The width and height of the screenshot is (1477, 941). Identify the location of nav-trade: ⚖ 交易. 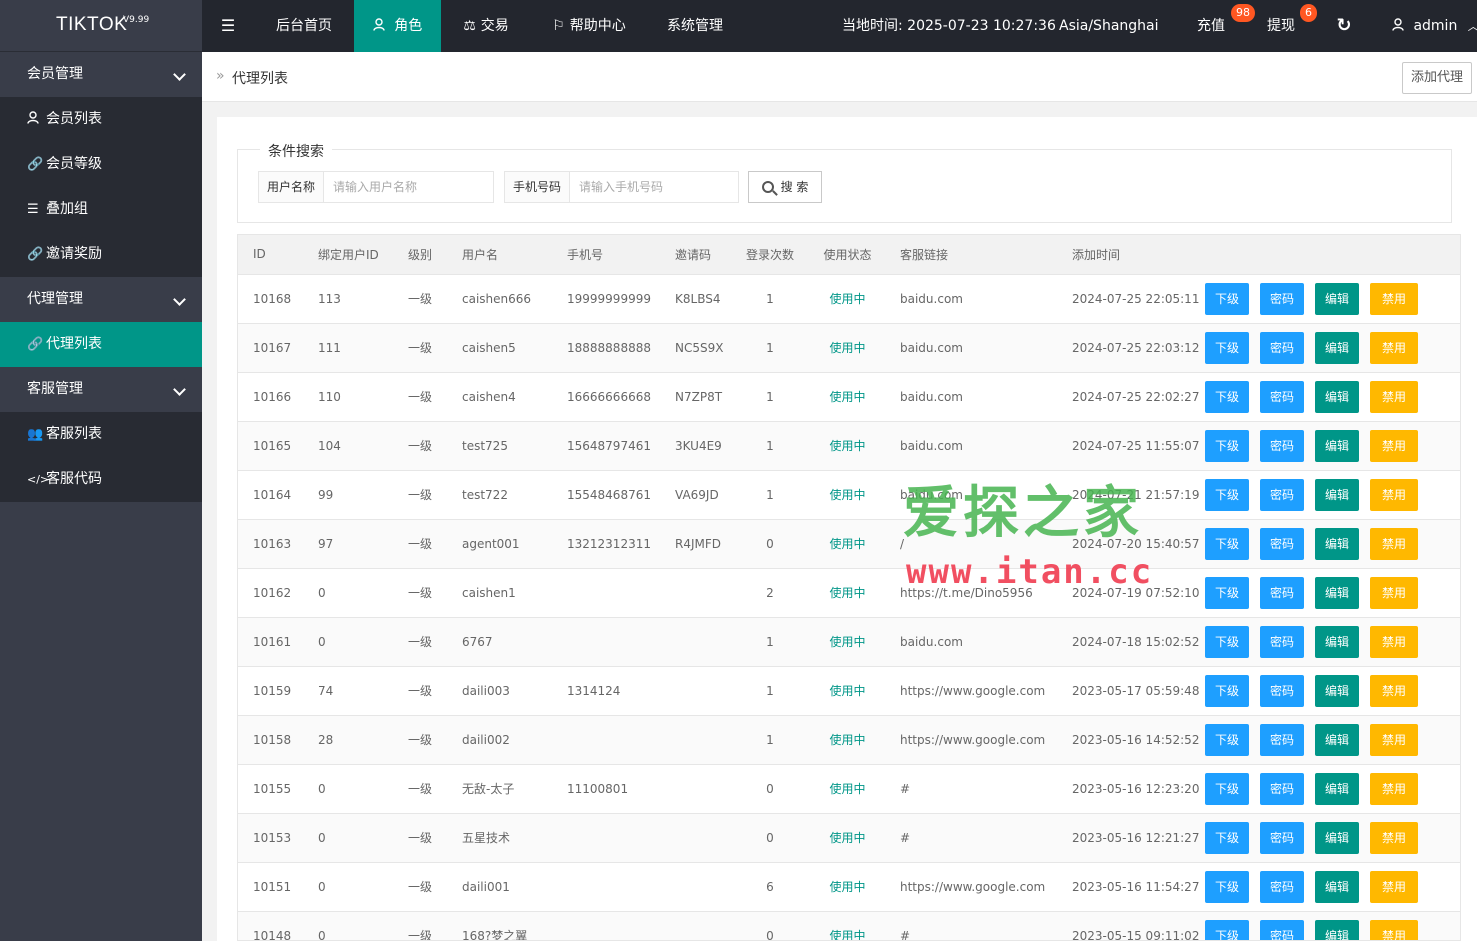
(486, 26).